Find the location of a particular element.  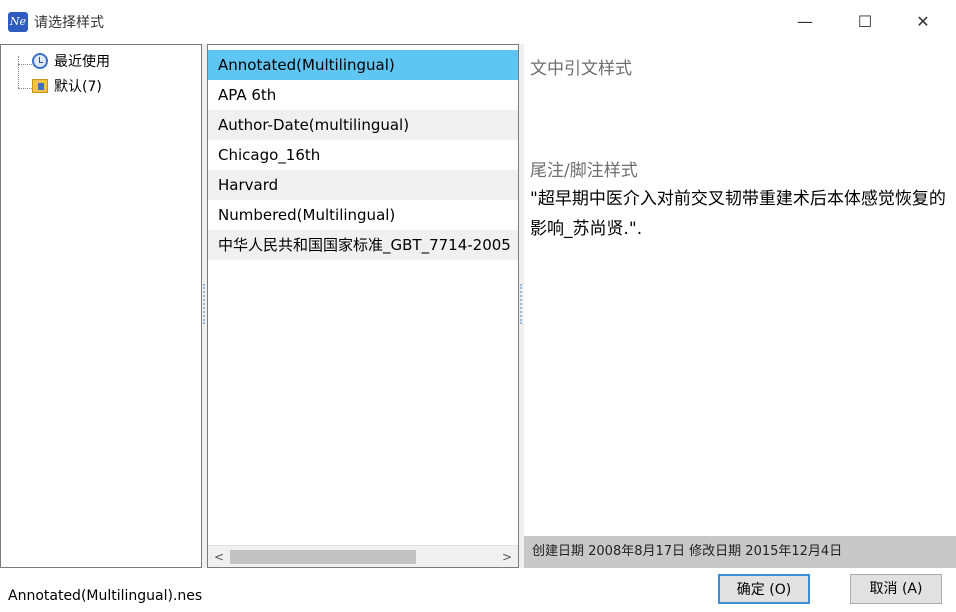

footnote-style-heading: 尾注/脚注样式 is located at coordinates (584, 171).